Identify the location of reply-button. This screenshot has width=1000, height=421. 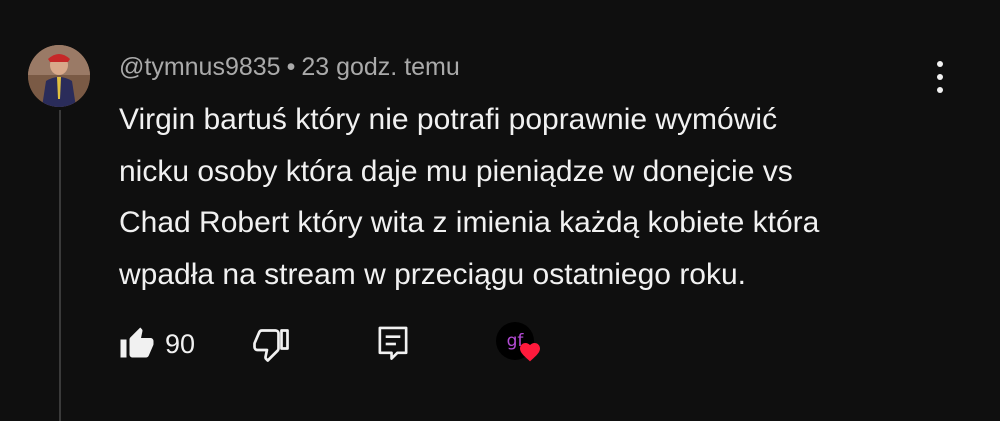
(393, 344).